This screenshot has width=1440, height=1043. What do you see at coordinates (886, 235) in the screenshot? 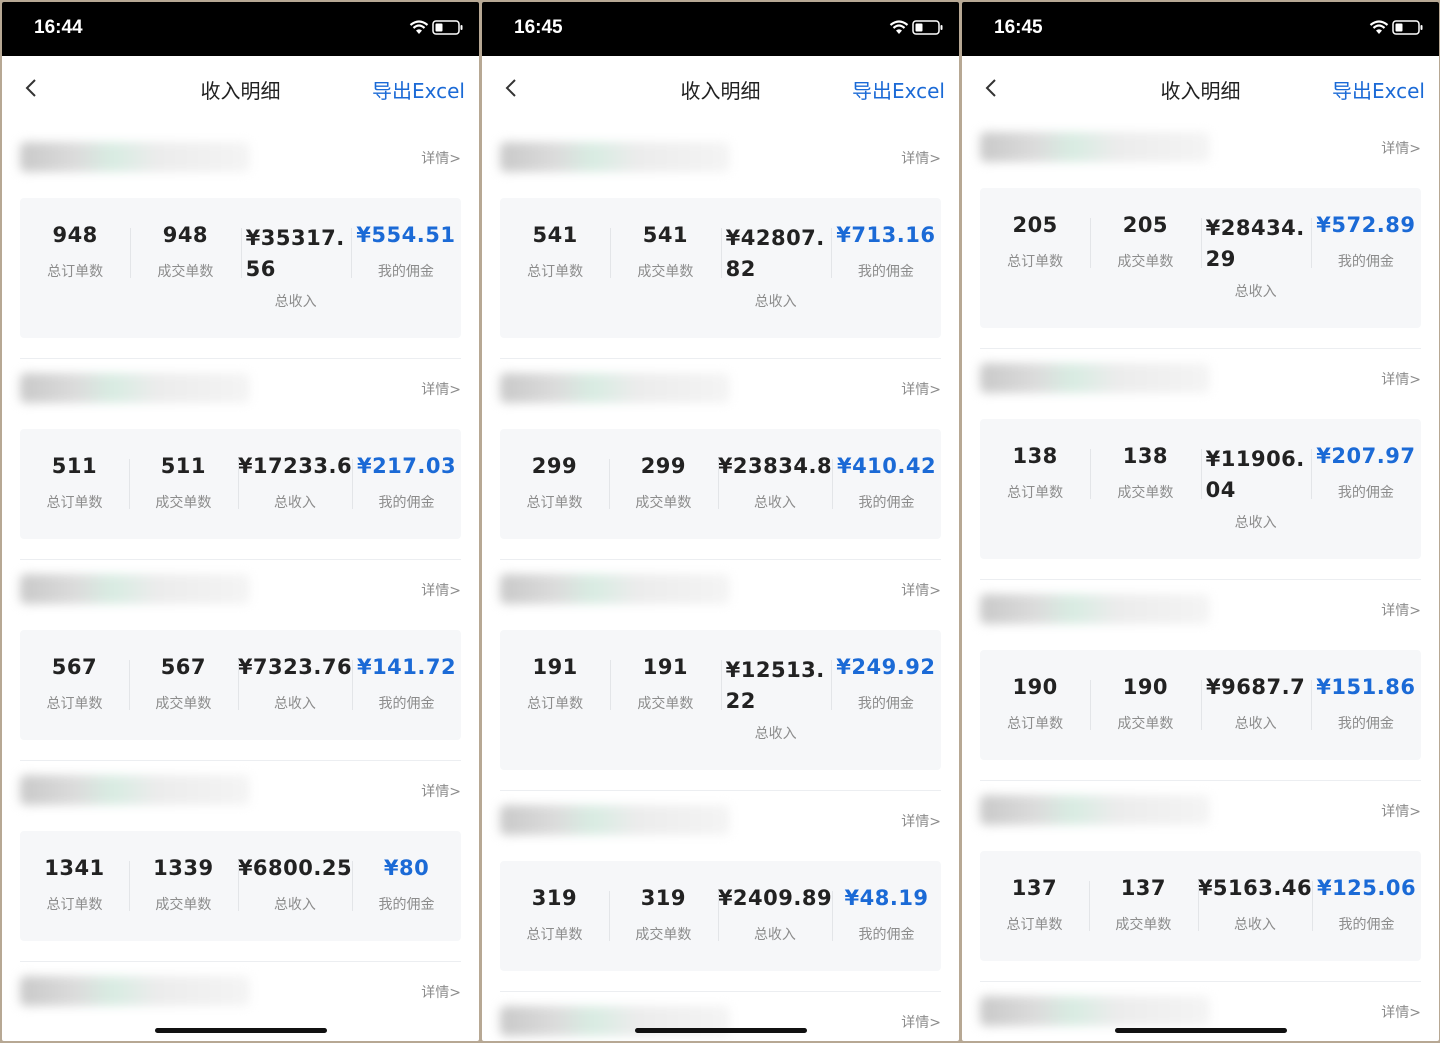
I see `my-commission-value: ¥713.16` at bounding box center [886, 235].